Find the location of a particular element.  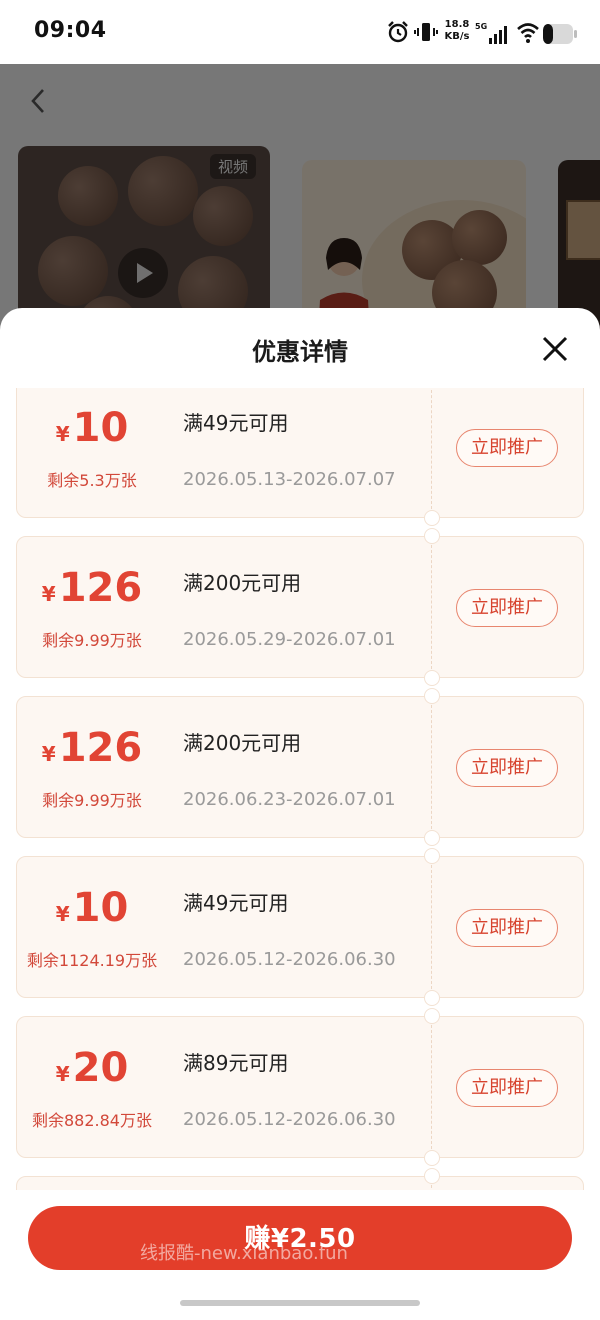

close-icon is located at coordinates (555, 349).